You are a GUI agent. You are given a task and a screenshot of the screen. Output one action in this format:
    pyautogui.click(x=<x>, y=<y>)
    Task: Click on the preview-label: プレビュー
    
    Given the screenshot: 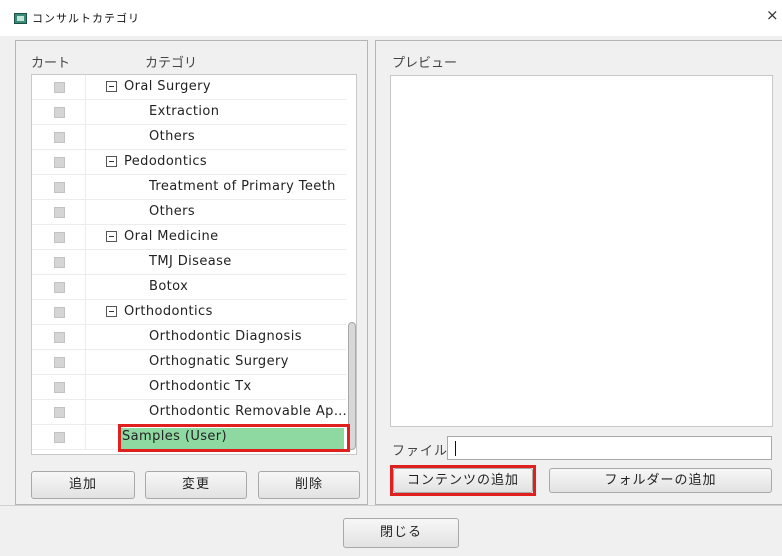 What is the action you would take?
    pyautogui.click(x=425, y=63)
    